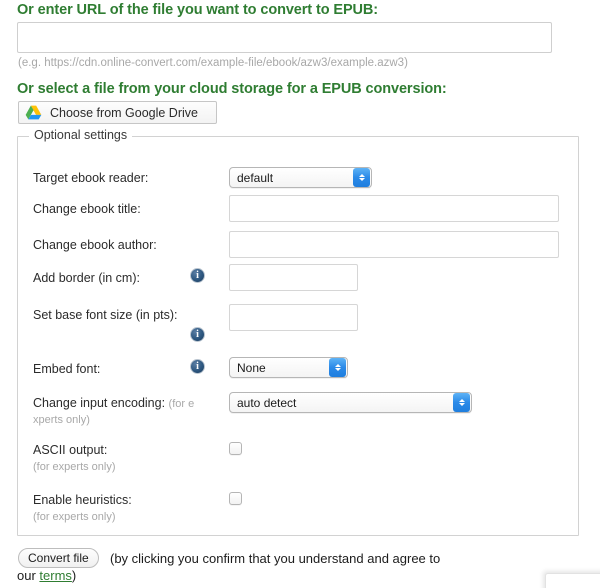 The width and height of the screenshot is (600, 588). What do you see at coordinates (293, 317) in the screenshot?
I see `set-base-font-size-input` at bounding box center [293, 317].